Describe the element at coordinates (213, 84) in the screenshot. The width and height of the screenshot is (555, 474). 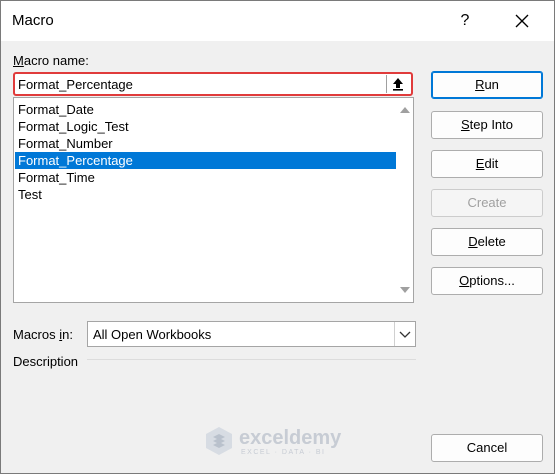
I see `macro-name-input: Format_Percentage` at that location.